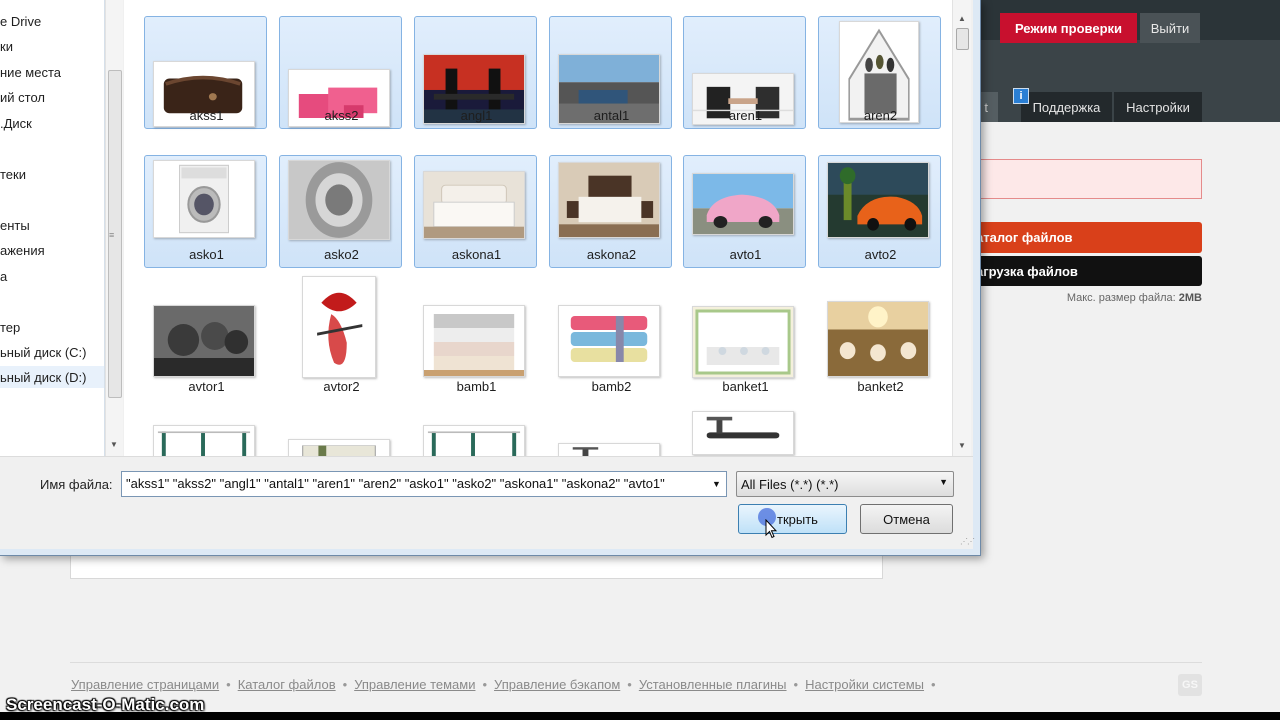 This screenshot has width=1280, height=720. What do you see at coordinates (204, 199) in the screenshot?
I see `washing-machine-icon` at bounding box center [204, 199].